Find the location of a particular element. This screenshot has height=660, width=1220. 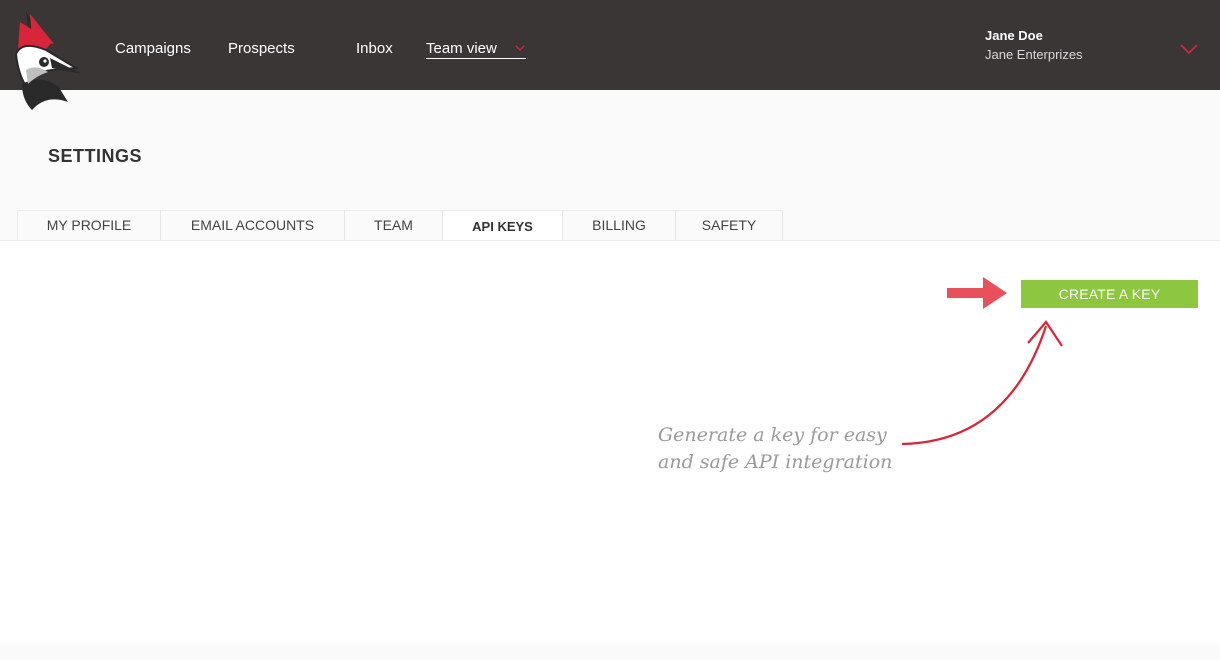

nav-campaigns: Campaigns is located at coordinates (153, 48).